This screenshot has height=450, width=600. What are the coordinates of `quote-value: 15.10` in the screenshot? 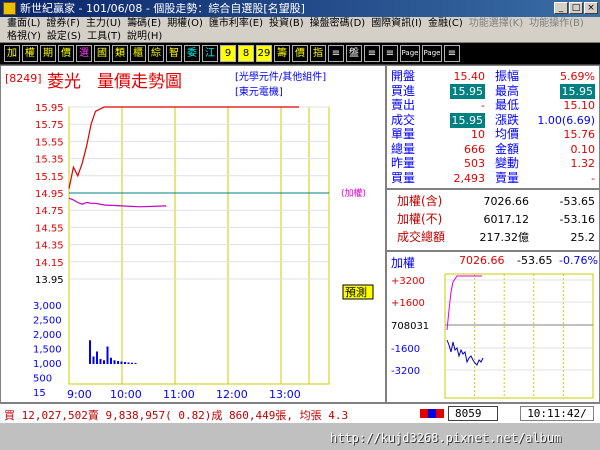 It's located at (579, 105).